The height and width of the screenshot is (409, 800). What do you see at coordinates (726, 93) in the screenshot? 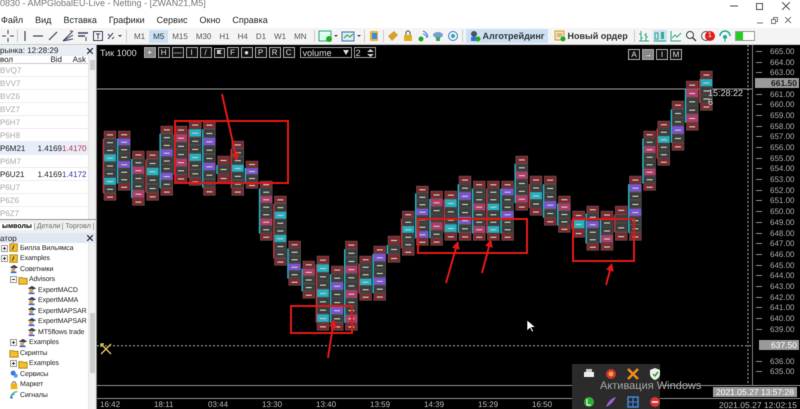
I see `bar-time: 15:28:22` at bounding box center [726, 93].